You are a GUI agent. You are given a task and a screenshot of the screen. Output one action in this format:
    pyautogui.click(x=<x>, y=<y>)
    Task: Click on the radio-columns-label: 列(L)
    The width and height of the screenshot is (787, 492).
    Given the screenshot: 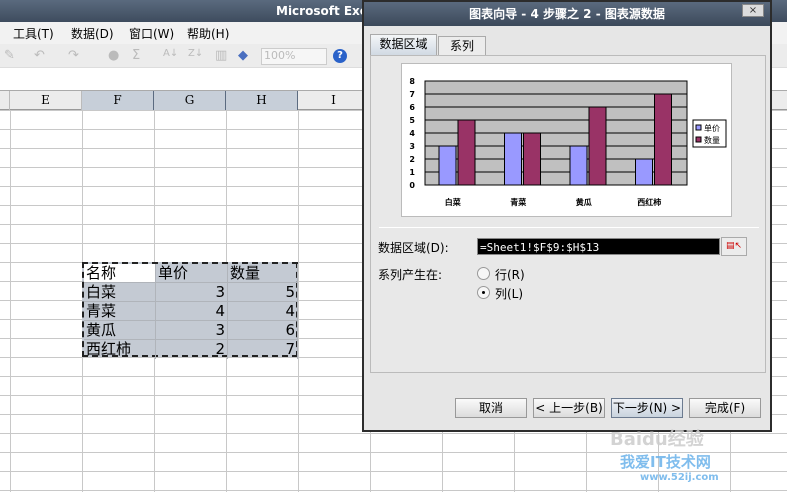 What is the action you would take?
    pyautogui.click(x=509, y=294)
    